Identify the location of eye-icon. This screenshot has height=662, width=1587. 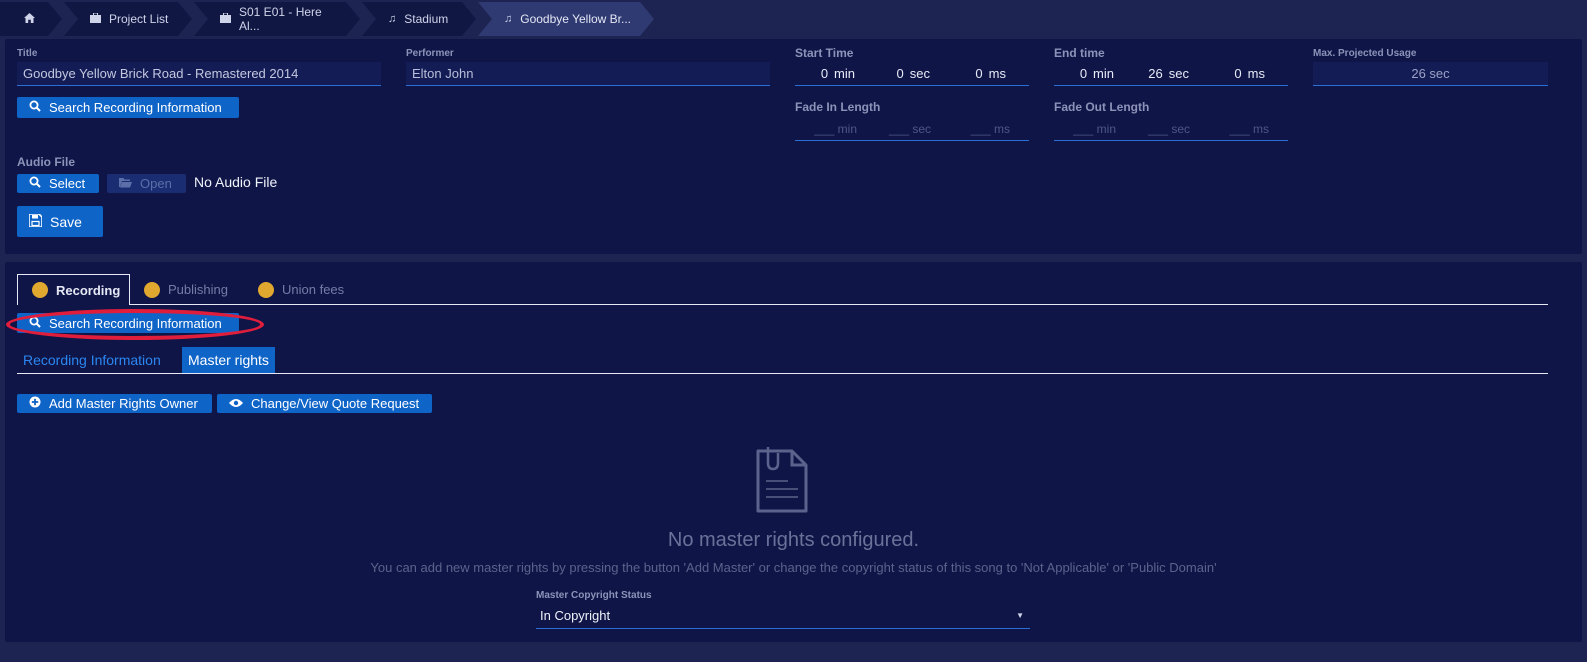
(236, 404).